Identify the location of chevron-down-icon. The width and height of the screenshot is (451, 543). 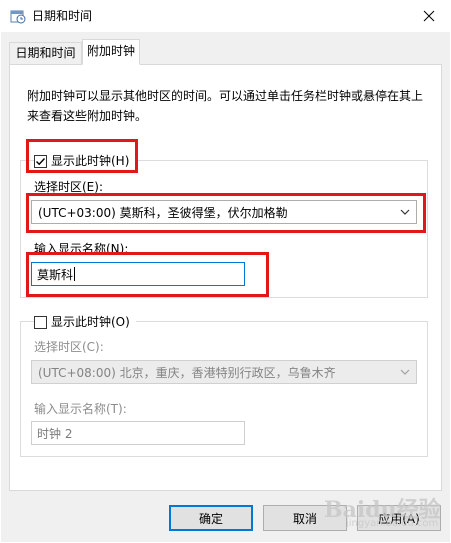
(405, 372).